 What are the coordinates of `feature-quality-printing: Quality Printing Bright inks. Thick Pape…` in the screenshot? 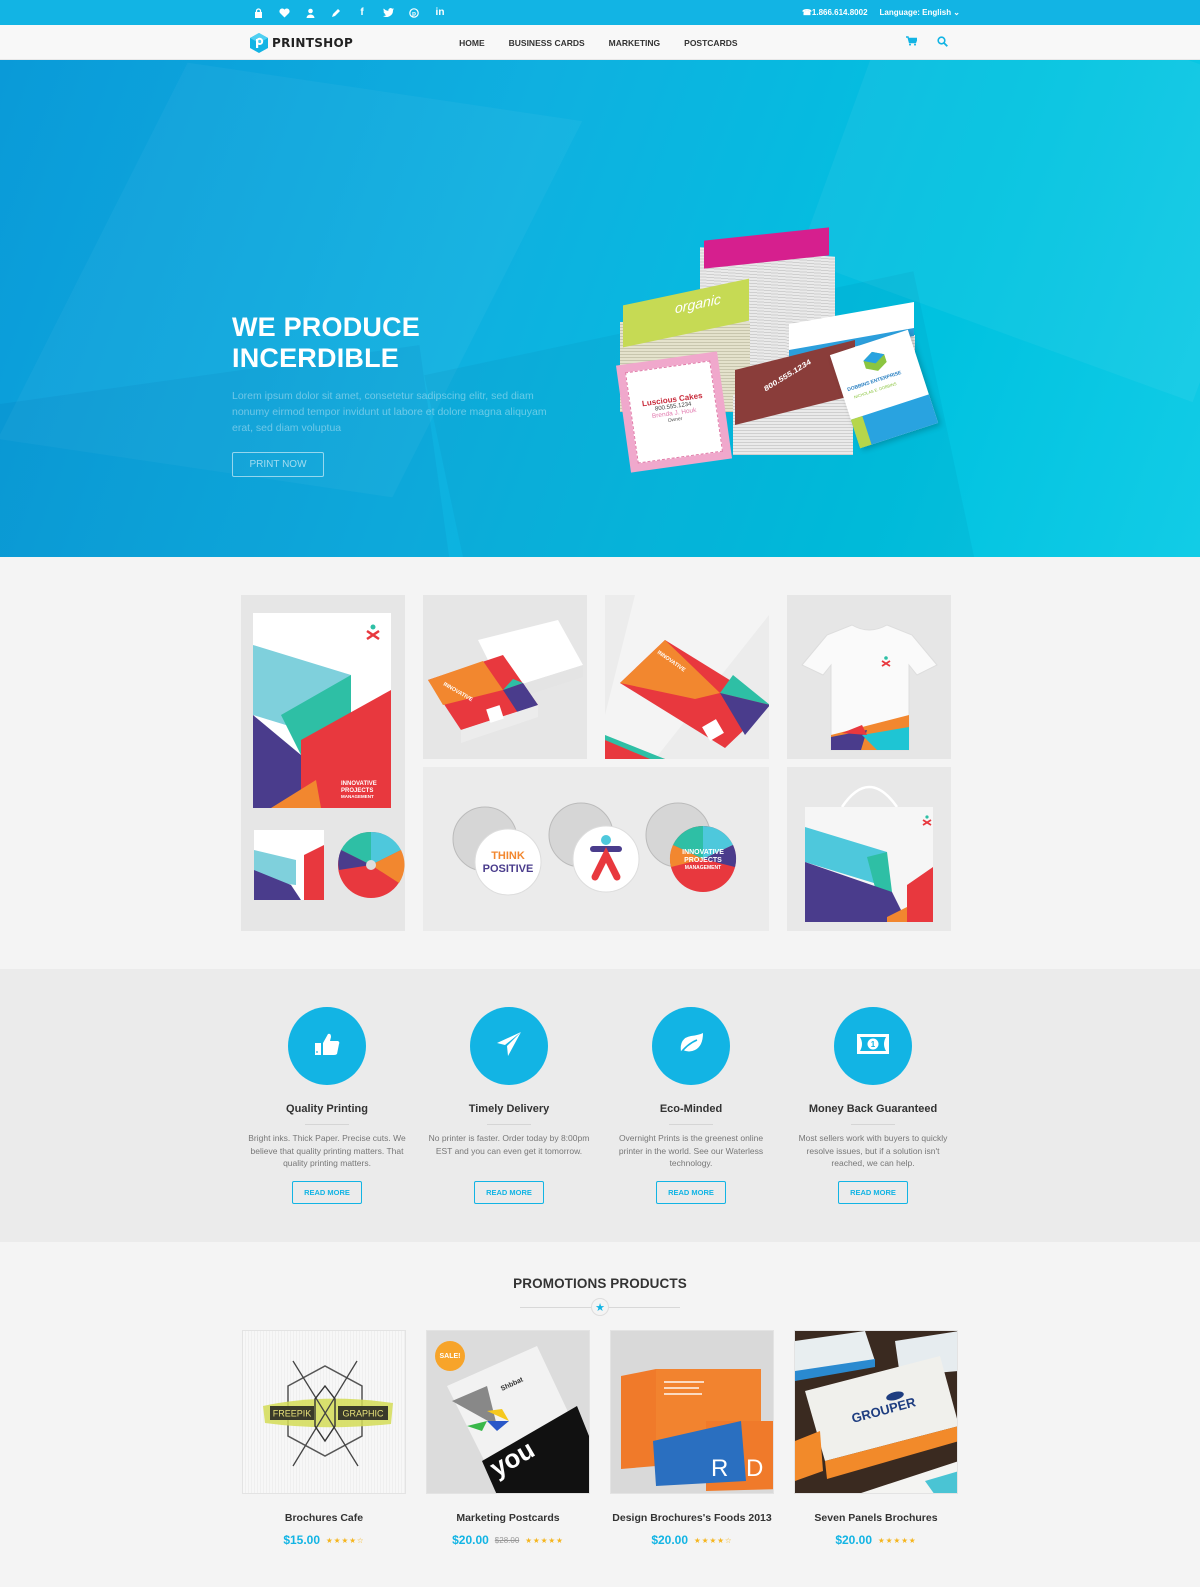 It's located at (327, 1105).